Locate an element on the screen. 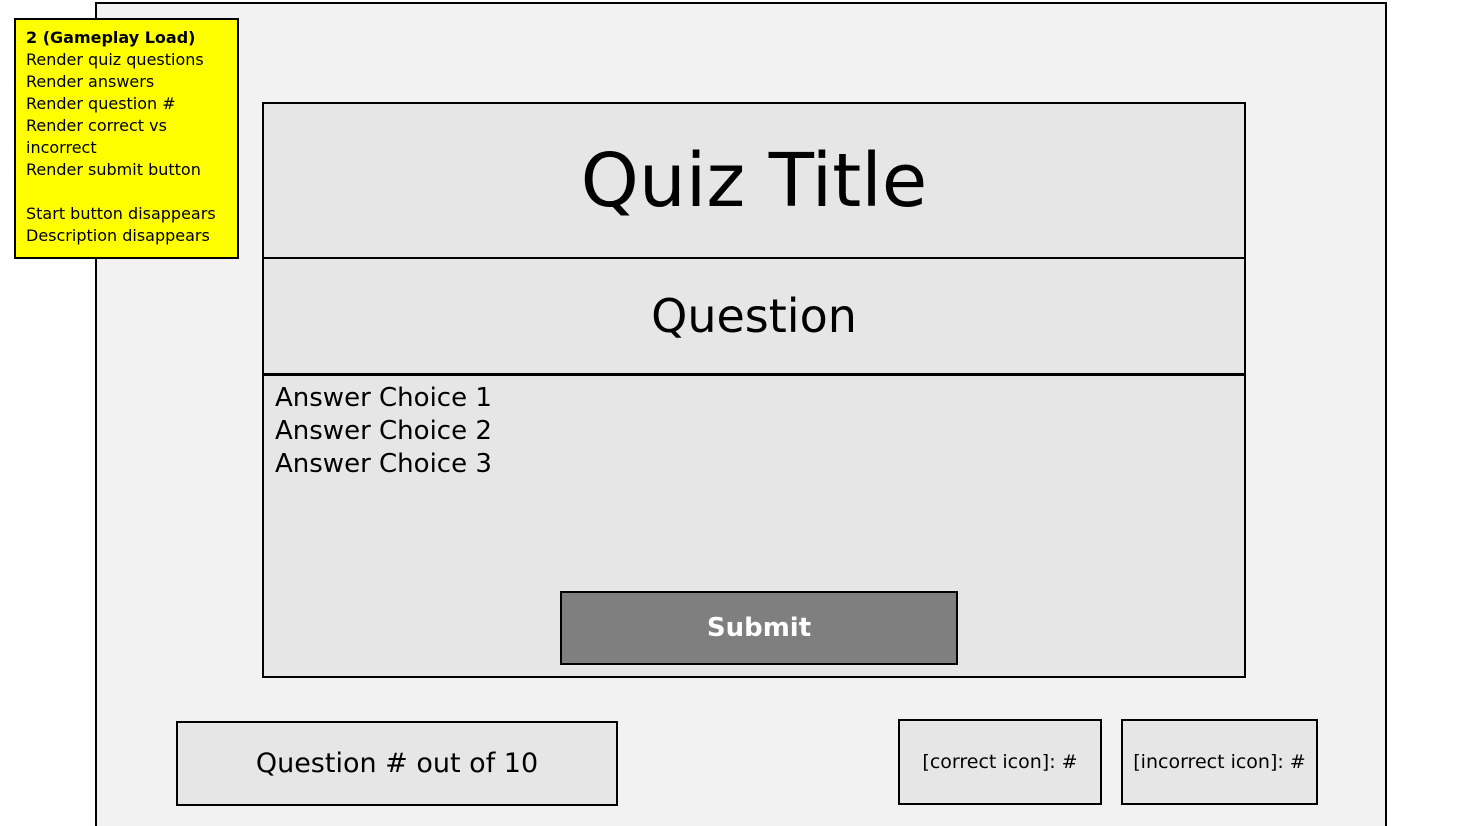  note-line: Render answers is located at coordinates (90, 81).